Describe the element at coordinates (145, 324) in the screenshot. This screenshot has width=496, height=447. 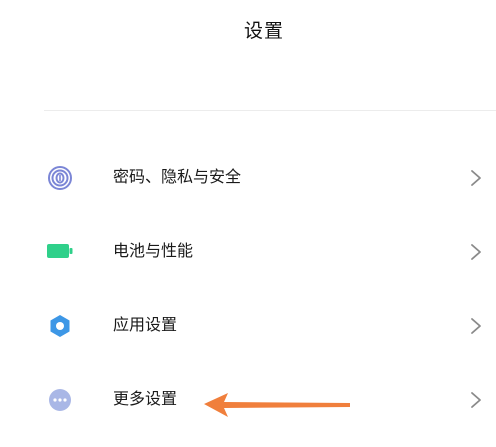
I see `settings-item-label: 应用设置` at that location.